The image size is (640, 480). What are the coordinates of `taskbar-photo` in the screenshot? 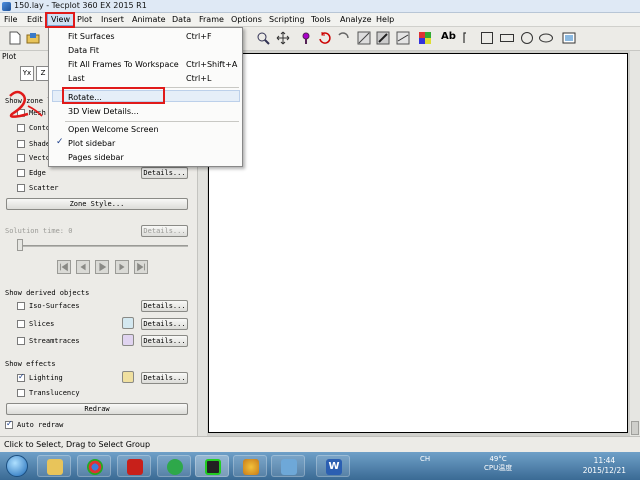 It's located at (288, 466).